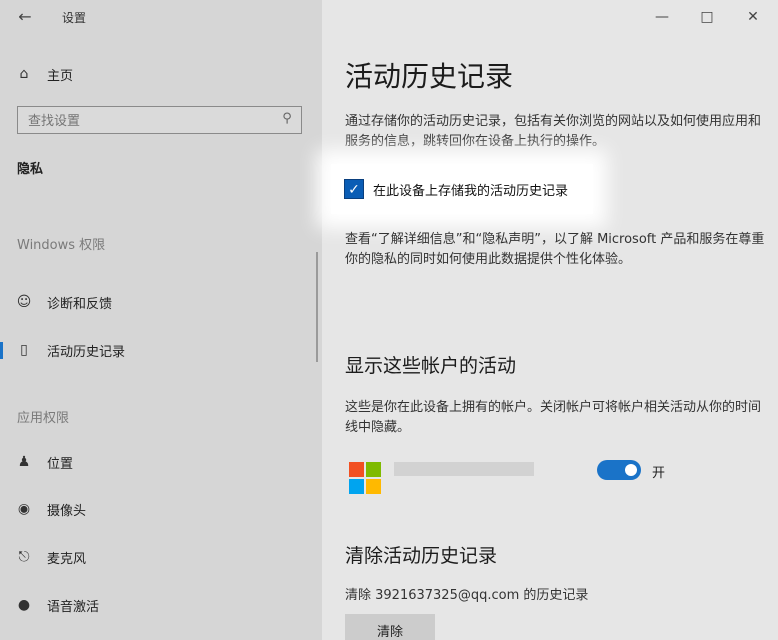  I want to click on minimize-icon: —, so click(662, 17).